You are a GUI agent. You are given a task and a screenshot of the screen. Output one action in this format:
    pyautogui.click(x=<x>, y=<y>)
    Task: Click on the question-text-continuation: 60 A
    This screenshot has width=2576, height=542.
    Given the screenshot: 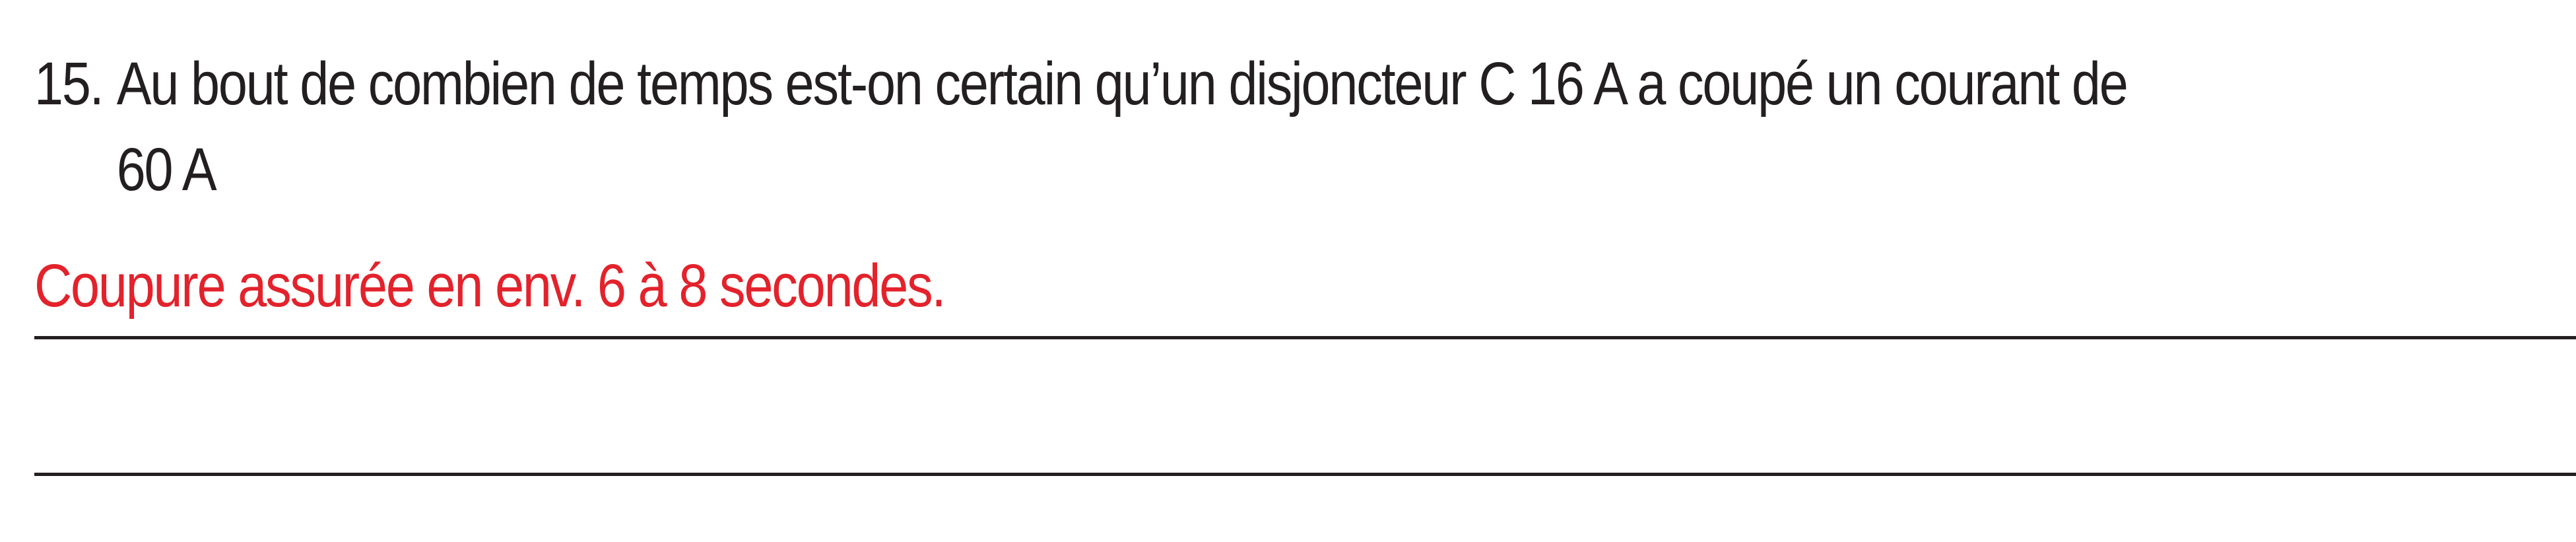 What is the action you would take?
    pyautogui.click(x=166, y=169)
    